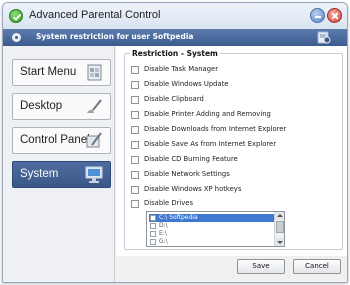  What do you see at coordinates (211, 226) in the screenshot?
I see `drive-item: D:\` at bounding box center [211, 226].